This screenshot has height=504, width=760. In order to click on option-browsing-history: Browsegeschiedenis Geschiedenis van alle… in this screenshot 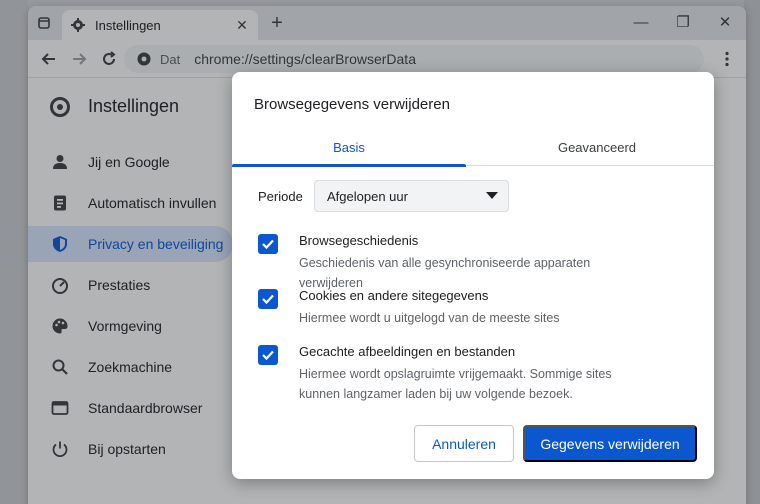, I will do `click(448, 262)`.